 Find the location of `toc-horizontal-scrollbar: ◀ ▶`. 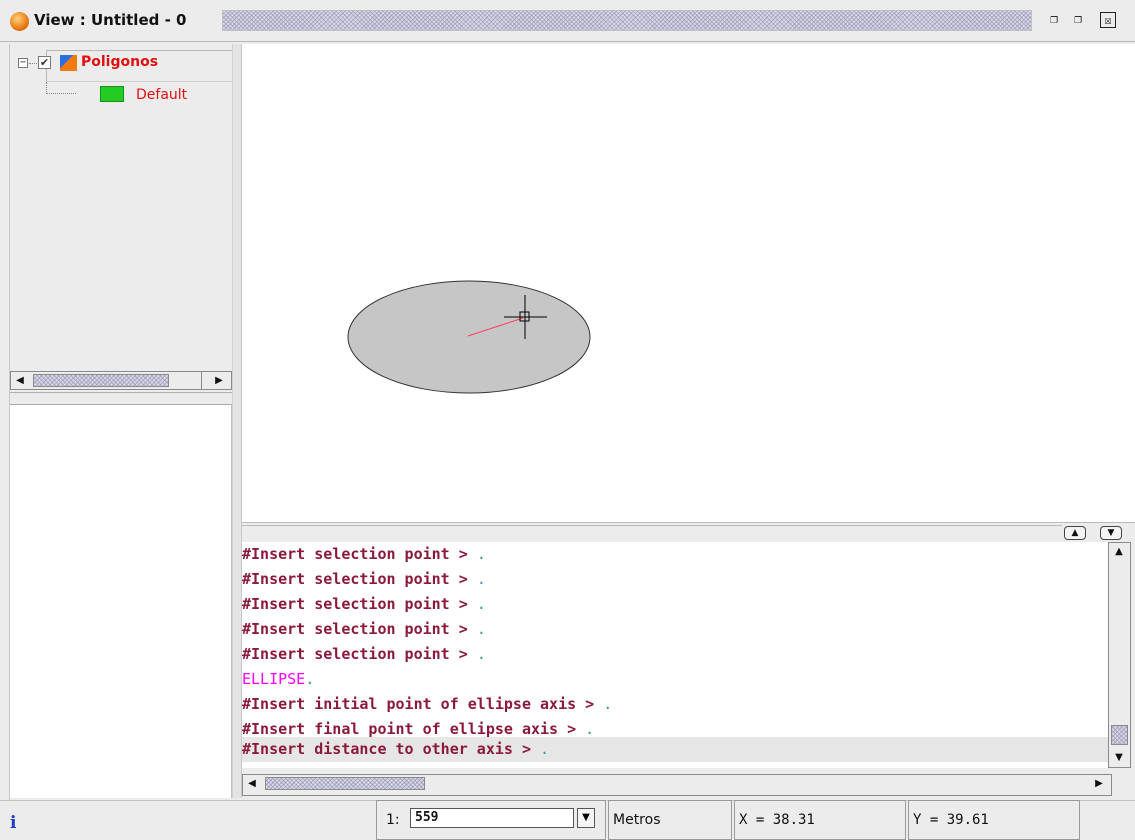

toc-horizontal-scrollbar: ◀ ▶ is located at coordinates (121, 380).